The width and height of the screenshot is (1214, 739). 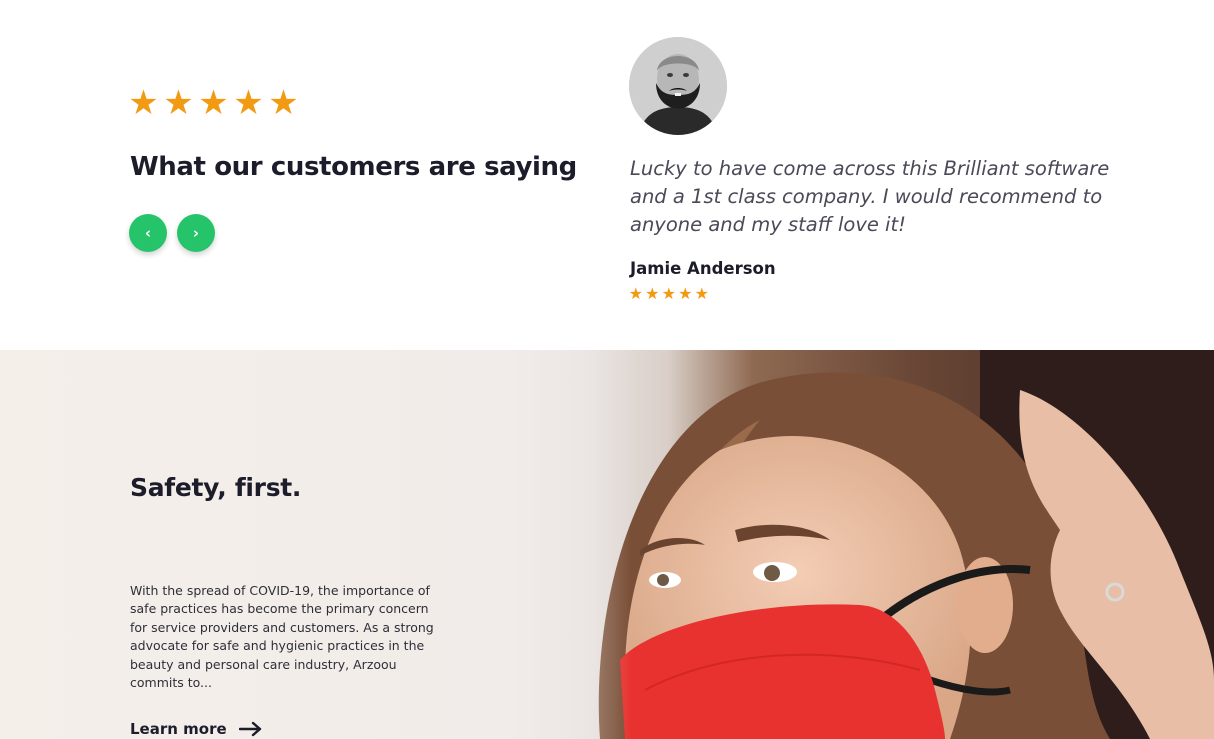 I want to click on arrow-right-icon, so click(x=249, y=729).